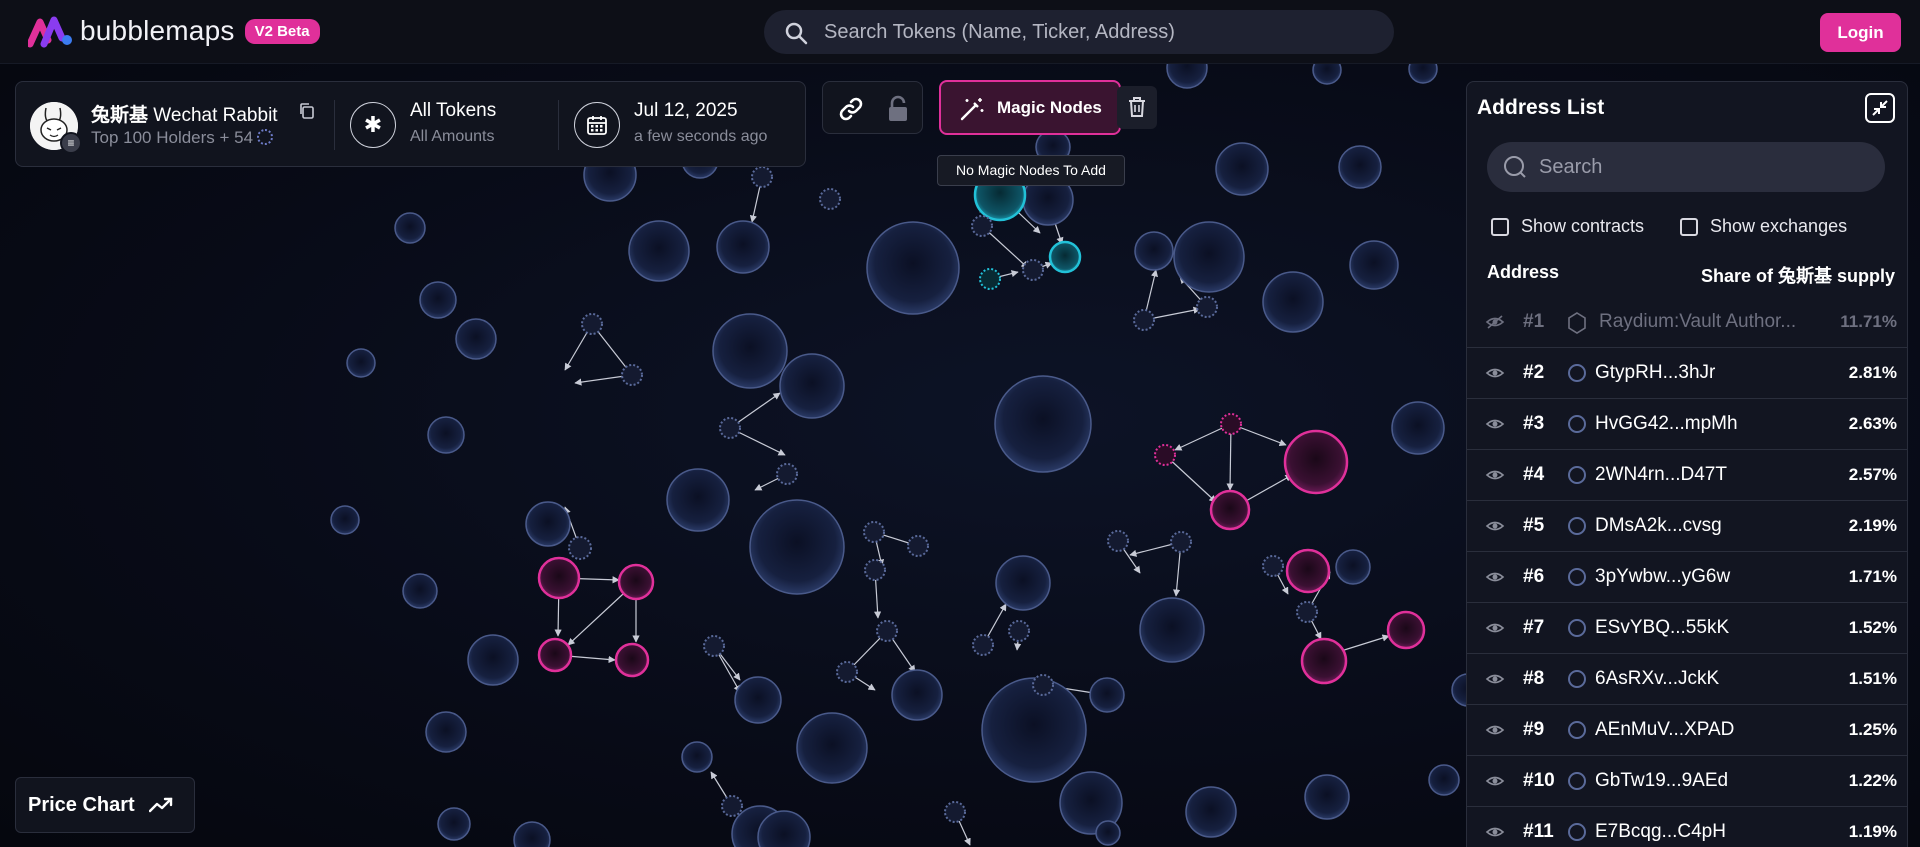 This screenshot has height=847, width=1920. What do you see at coordinates (182, 138) in the screenshot?
I see `holders-label: Top 100 Holders + 54` at bounding box center [182, 138].